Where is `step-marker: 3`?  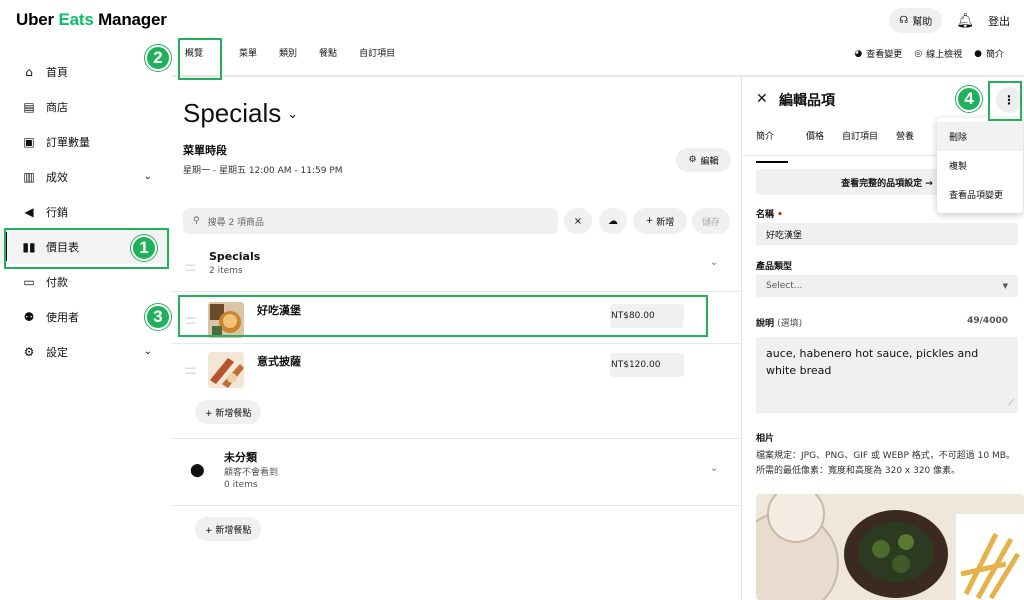 step-marker: 3 is located at coordinates (158, 317).